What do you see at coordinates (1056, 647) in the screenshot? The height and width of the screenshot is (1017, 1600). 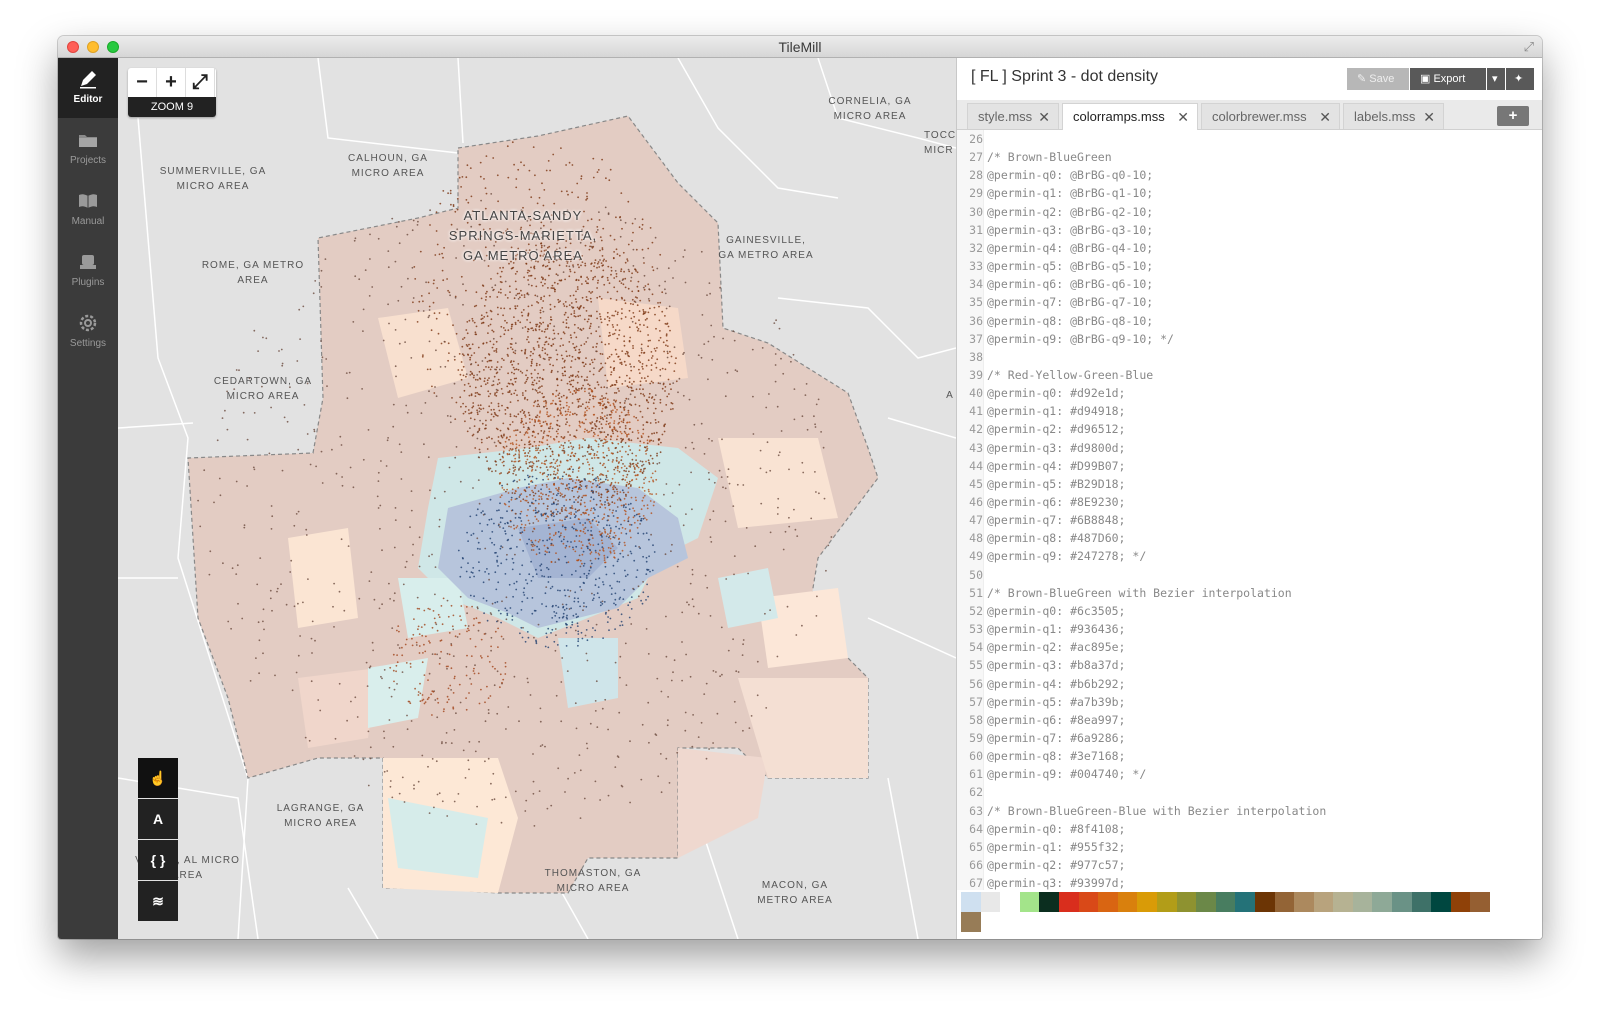 I see `code-line: @permin-q2: #ac895e;` at bounding box center [1056, 647].